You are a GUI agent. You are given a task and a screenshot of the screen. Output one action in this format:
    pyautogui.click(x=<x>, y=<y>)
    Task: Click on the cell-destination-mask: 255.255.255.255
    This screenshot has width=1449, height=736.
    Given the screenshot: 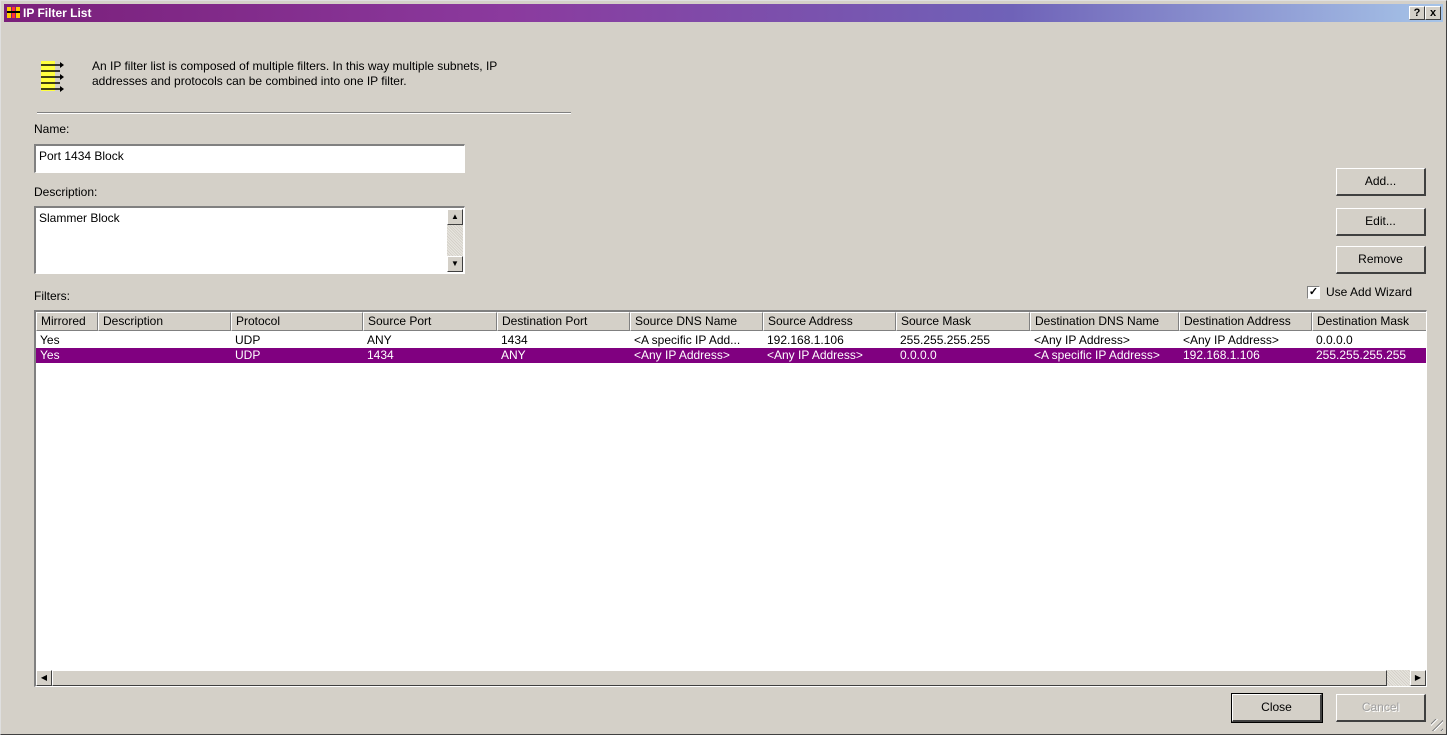 What is the action you would take?
    pyautogui.click(x=1361, y=355)
    